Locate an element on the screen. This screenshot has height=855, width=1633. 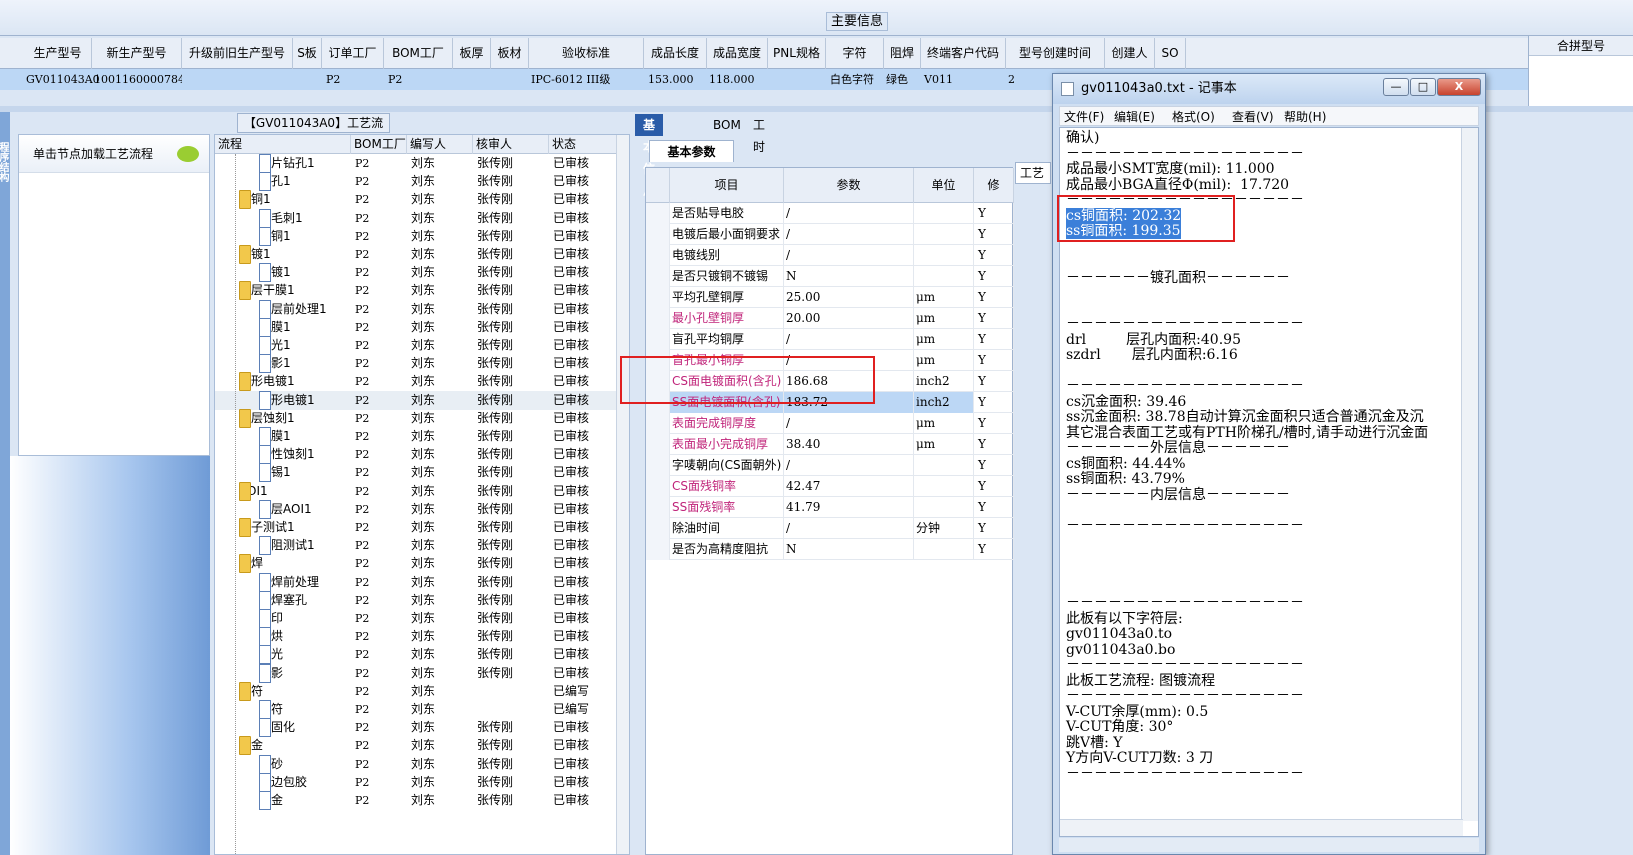
param-row: 电镀线别 / Y is located at coordinates (830, 255).